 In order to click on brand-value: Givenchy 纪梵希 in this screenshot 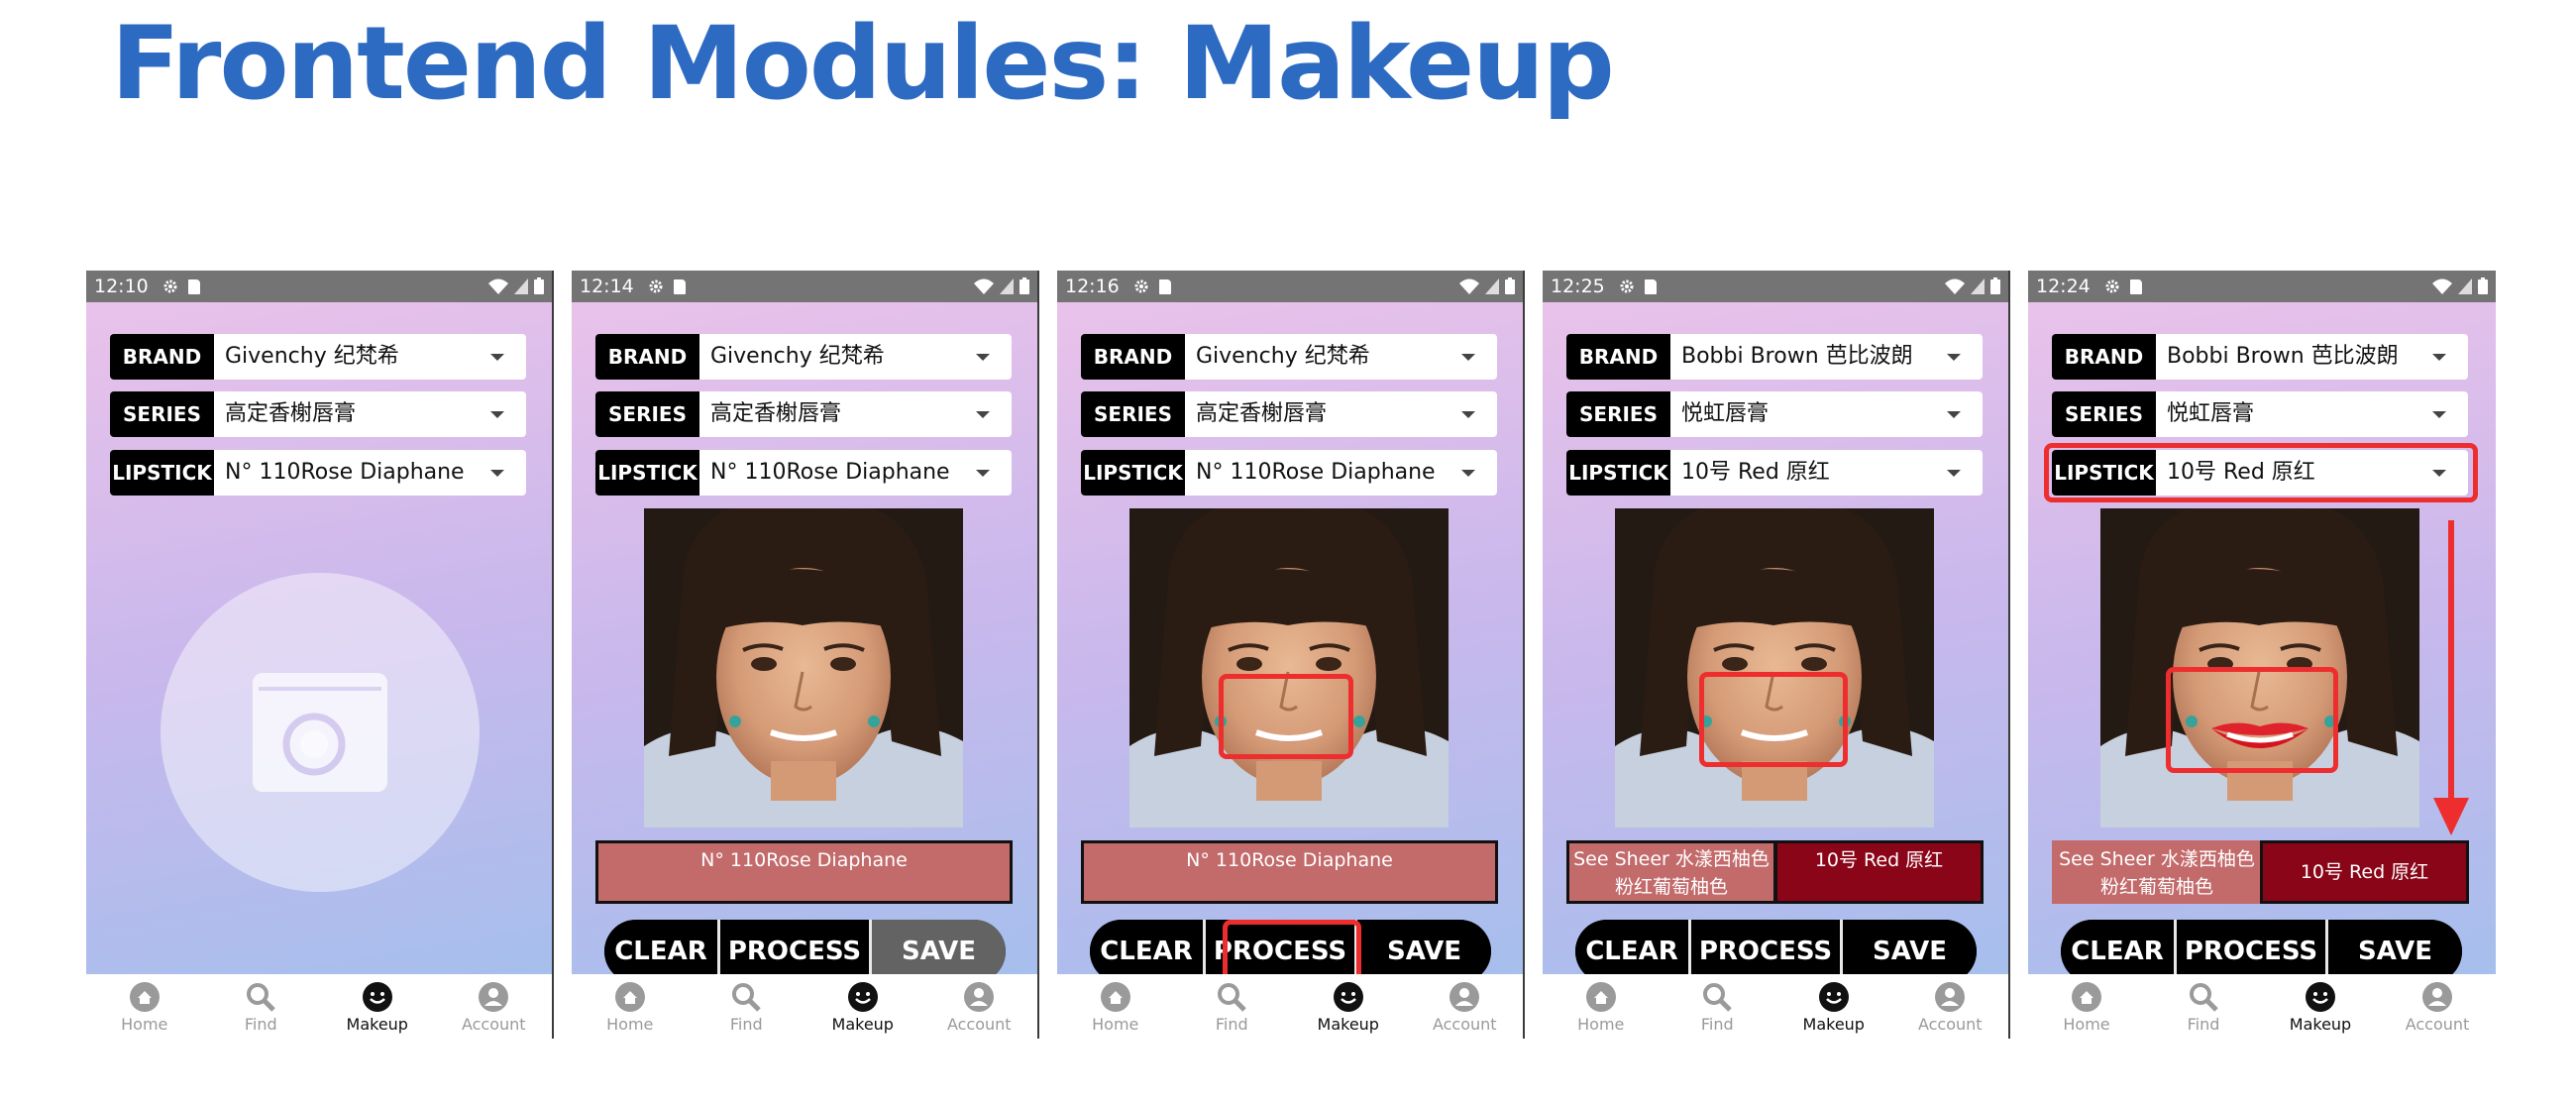, I will do `click(797, 356)`.